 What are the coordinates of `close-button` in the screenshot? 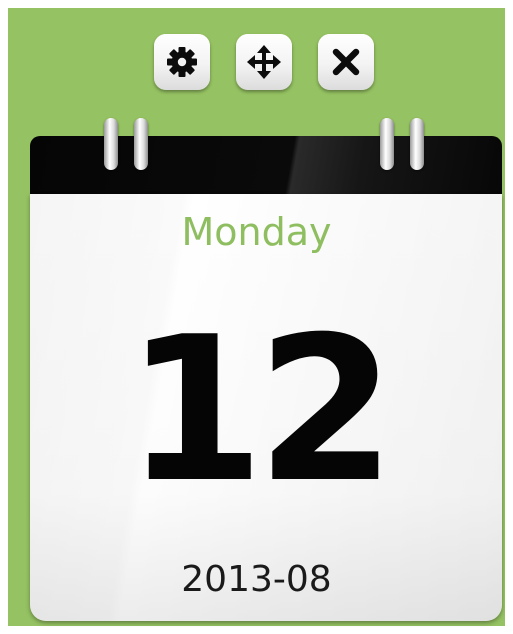 It's located at (346, 62).